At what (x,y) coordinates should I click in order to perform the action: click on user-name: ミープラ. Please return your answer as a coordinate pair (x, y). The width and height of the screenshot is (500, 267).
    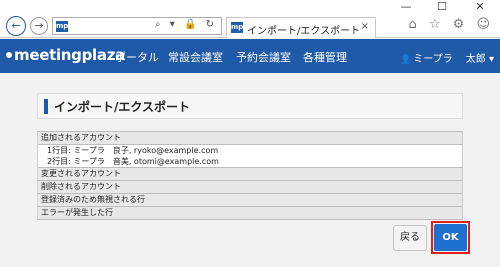
    Looking at the image, I should click on (433, 59).